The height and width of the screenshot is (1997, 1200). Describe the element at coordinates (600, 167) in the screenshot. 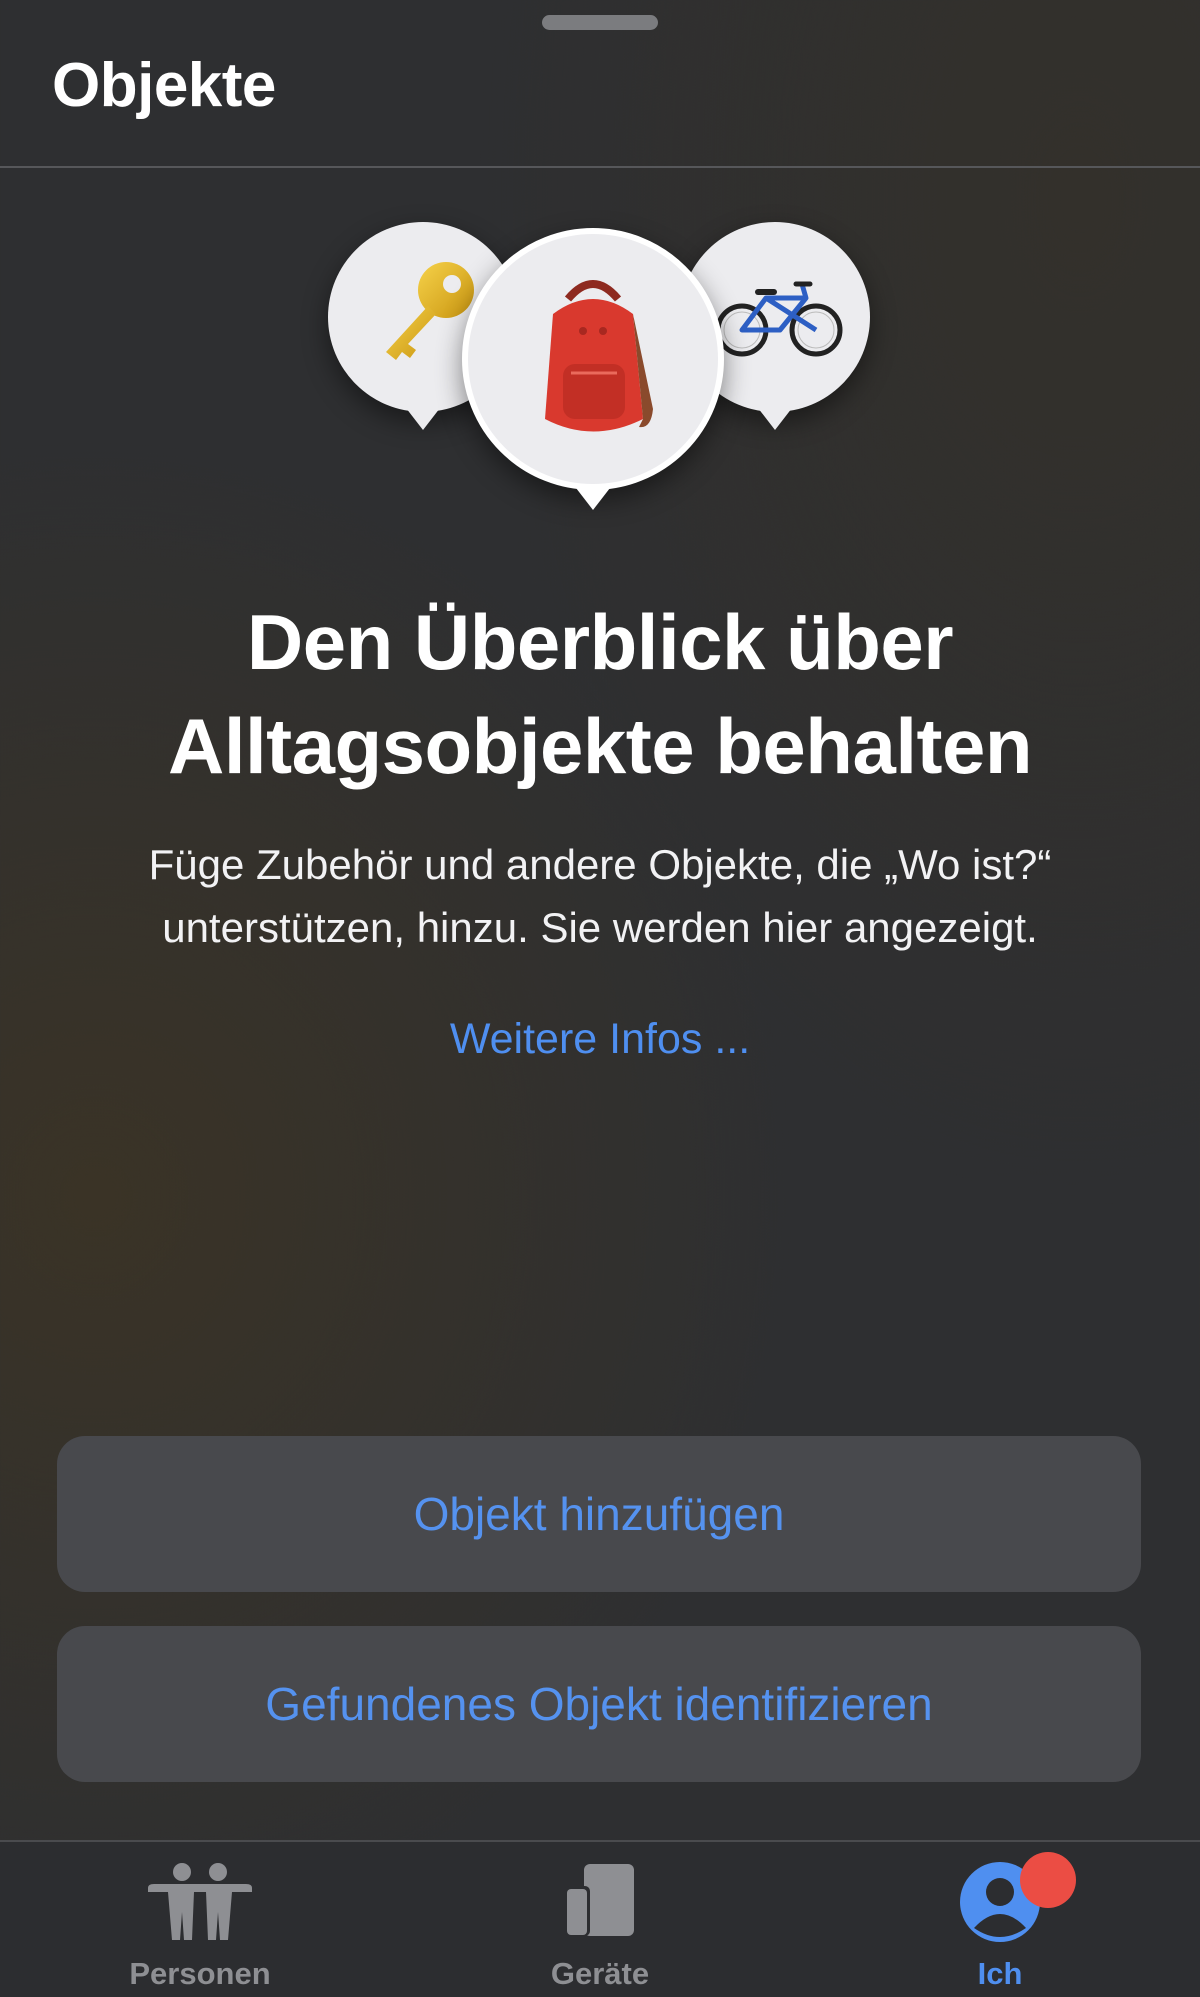

I see `header-divider` at that location.